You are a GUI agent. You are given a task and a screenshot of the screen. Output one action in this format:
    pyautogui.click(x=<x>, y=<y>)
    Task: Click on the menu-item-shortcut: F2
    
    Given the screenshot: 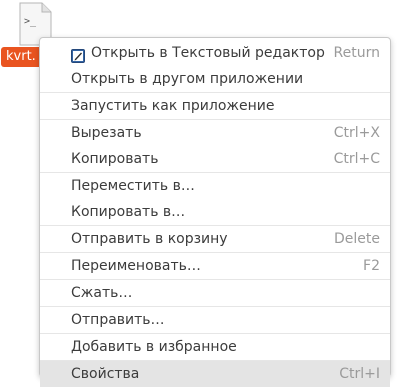 What is the action you would take?
    pyautogui.click(x=371, y=266)
    